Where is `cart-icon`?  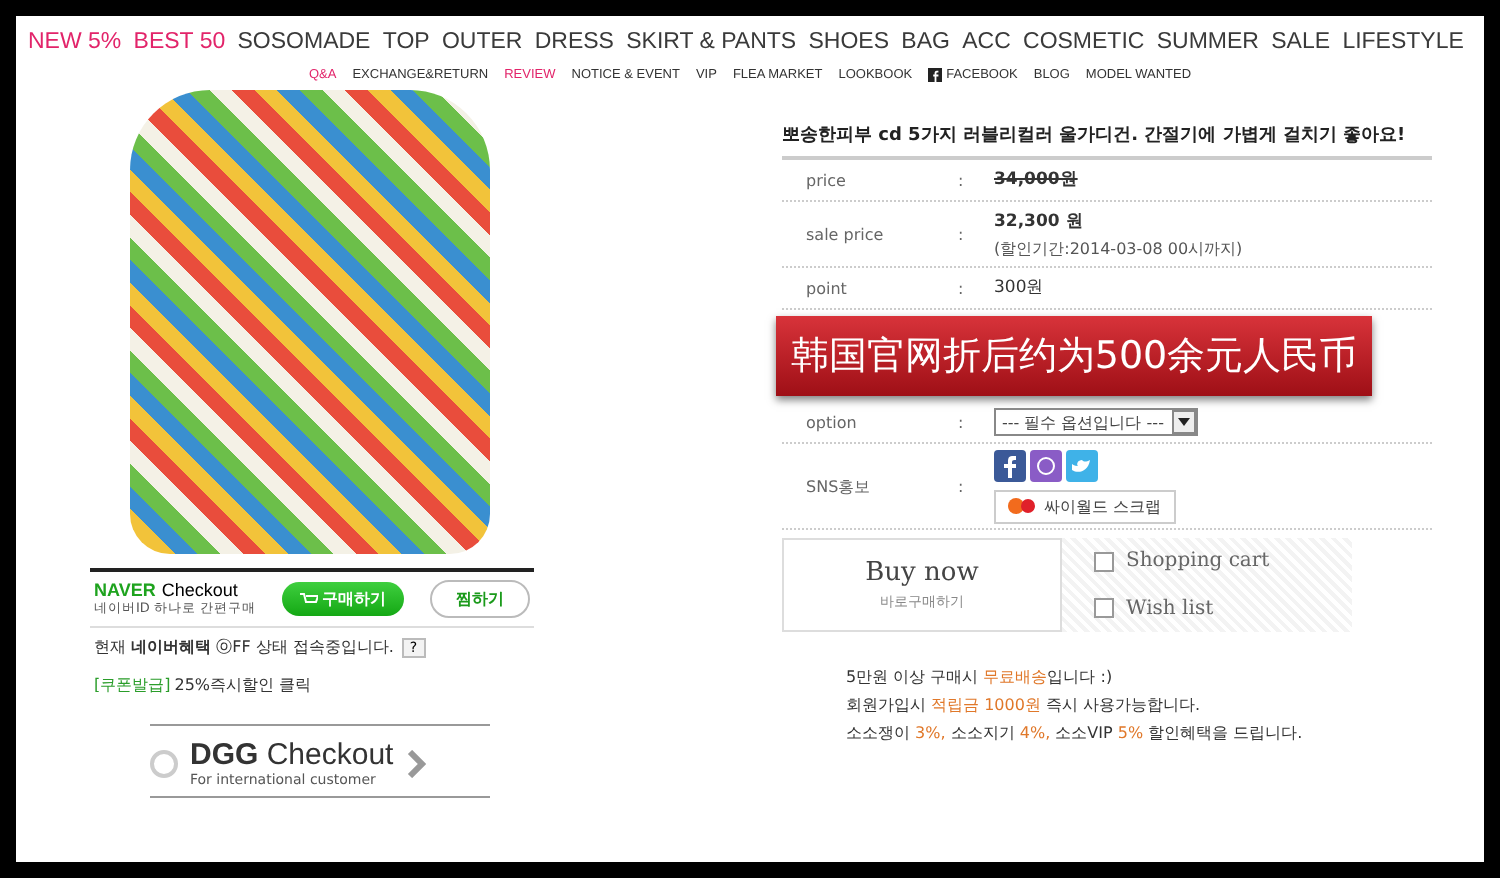
cart-icon is located at coordinates (309, 599).